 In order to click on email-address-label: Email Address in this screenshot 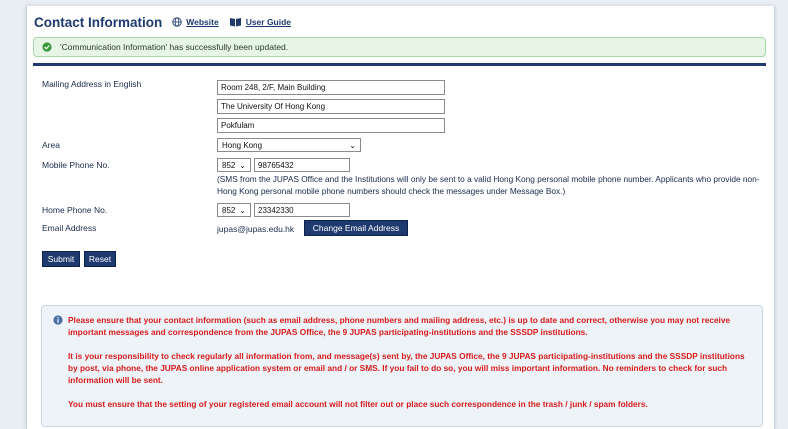, I will do `click(69, 228)`.